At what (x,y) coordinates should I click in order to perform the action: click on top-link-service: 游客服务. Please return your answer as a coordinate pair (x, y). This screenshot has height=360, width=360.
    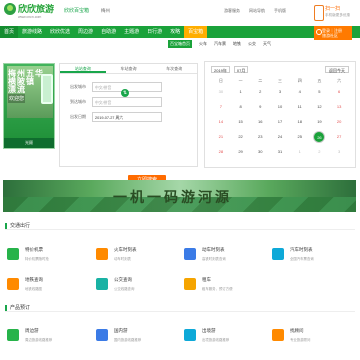
    Looking at the image, I should click on (232, 11).